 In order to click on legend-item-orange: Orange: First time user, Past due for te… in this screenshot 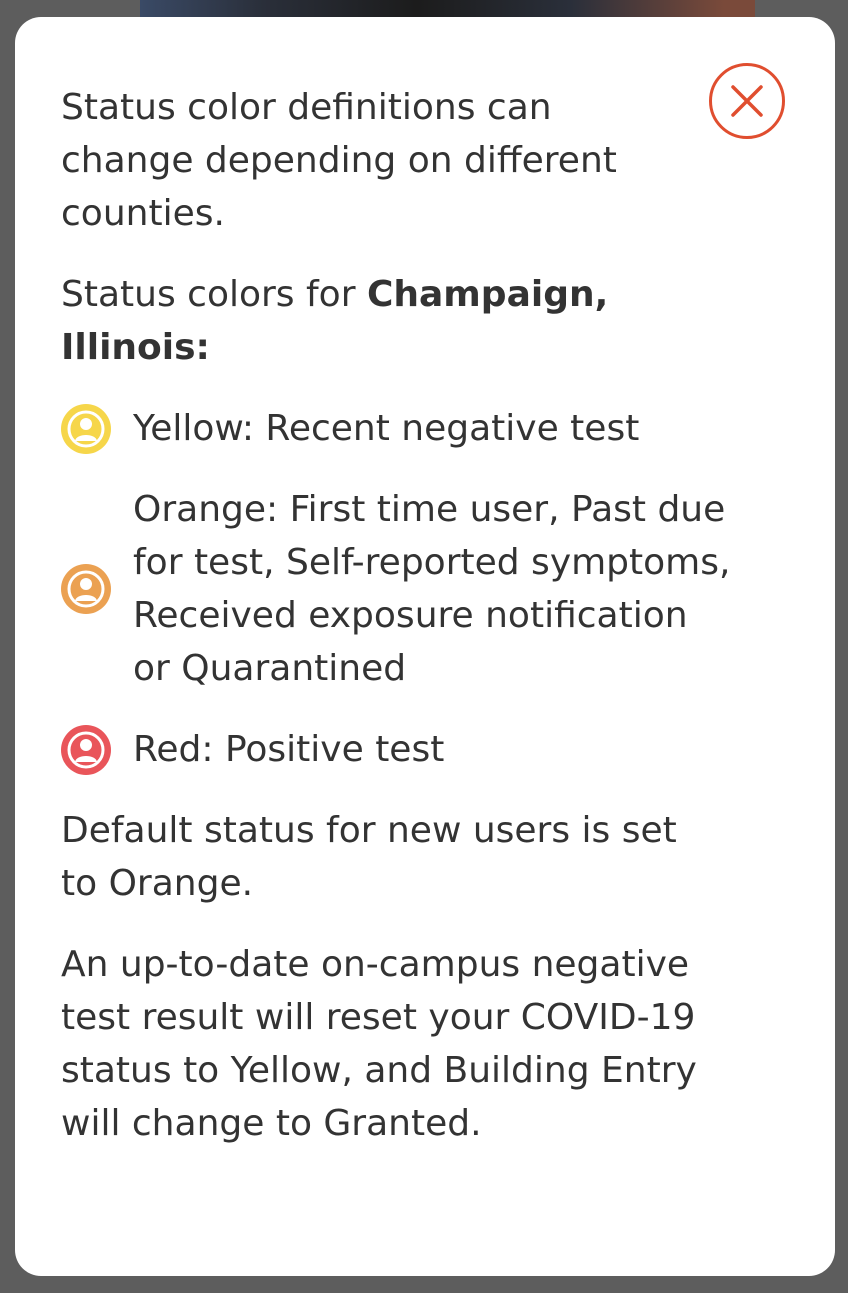, I will do `click(428, 589)`.